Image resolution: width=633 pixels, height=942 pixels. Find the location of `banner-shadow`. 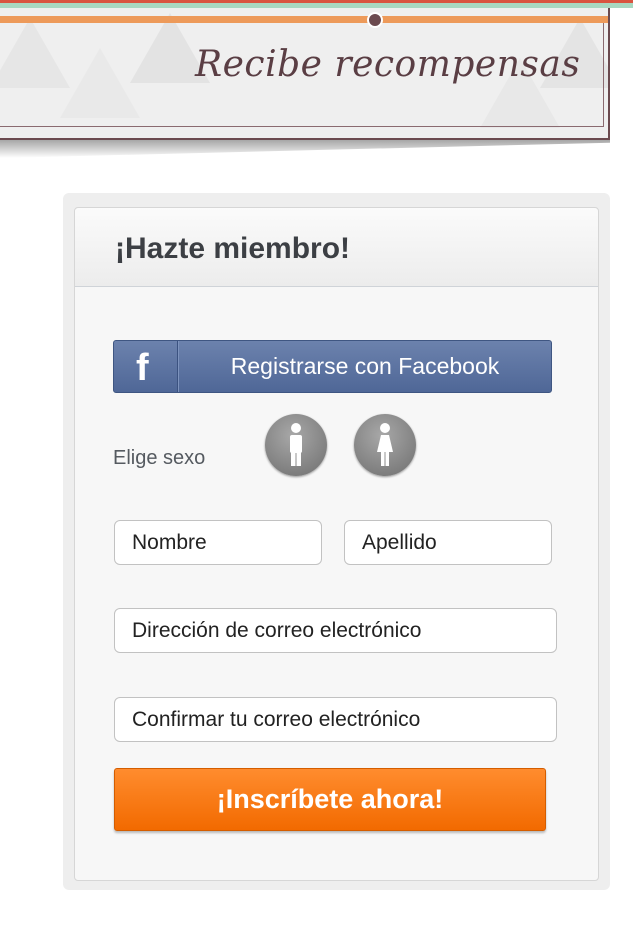

banner-shadow is located at coordinates (305, 149).